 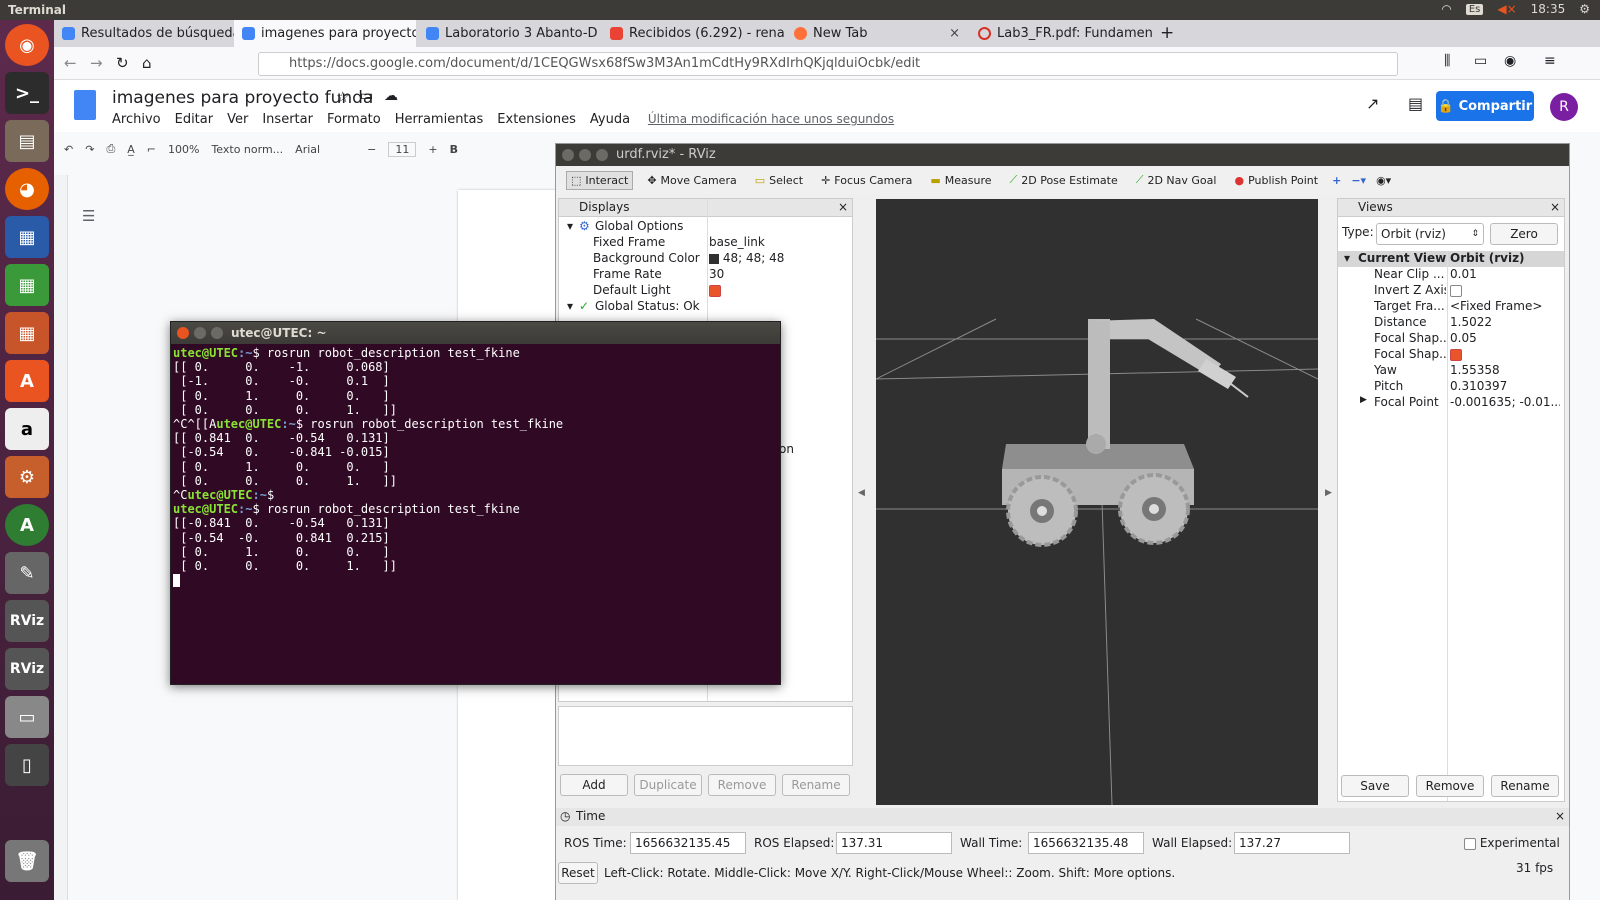 I want to click on wall-time-field: 1656632135.48, so click(x=1086, y=843).